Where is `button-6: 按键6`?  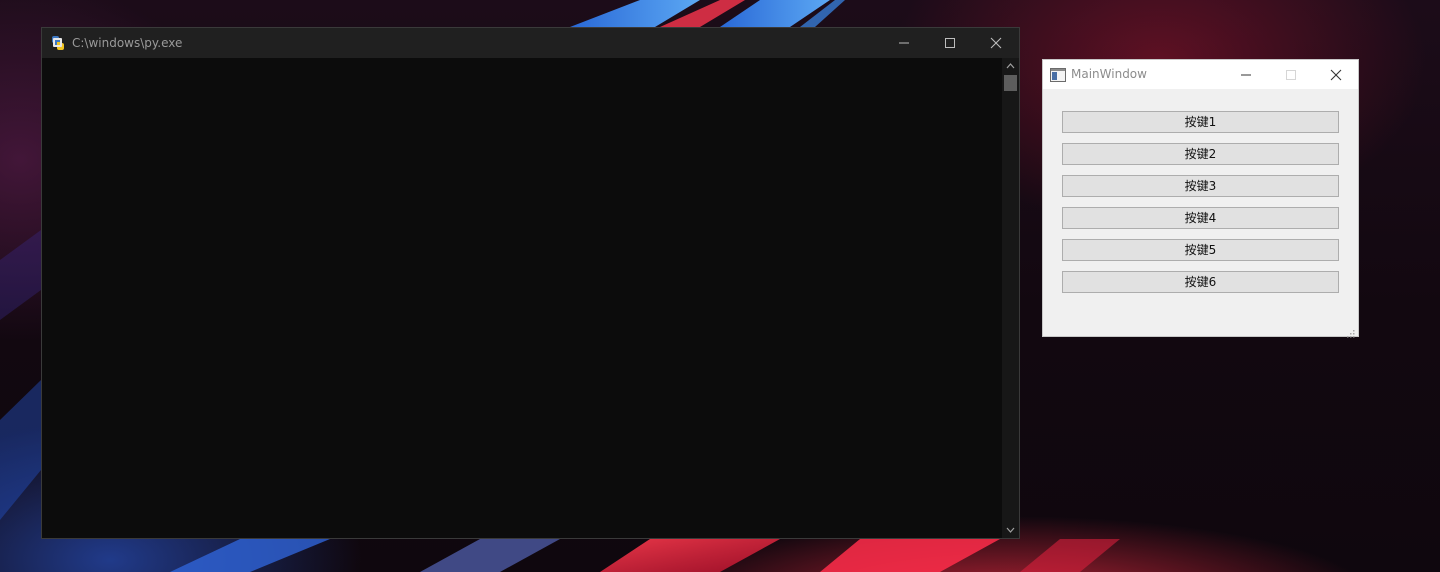
button-6: 按键6 is located at coordinates (1200, 282).